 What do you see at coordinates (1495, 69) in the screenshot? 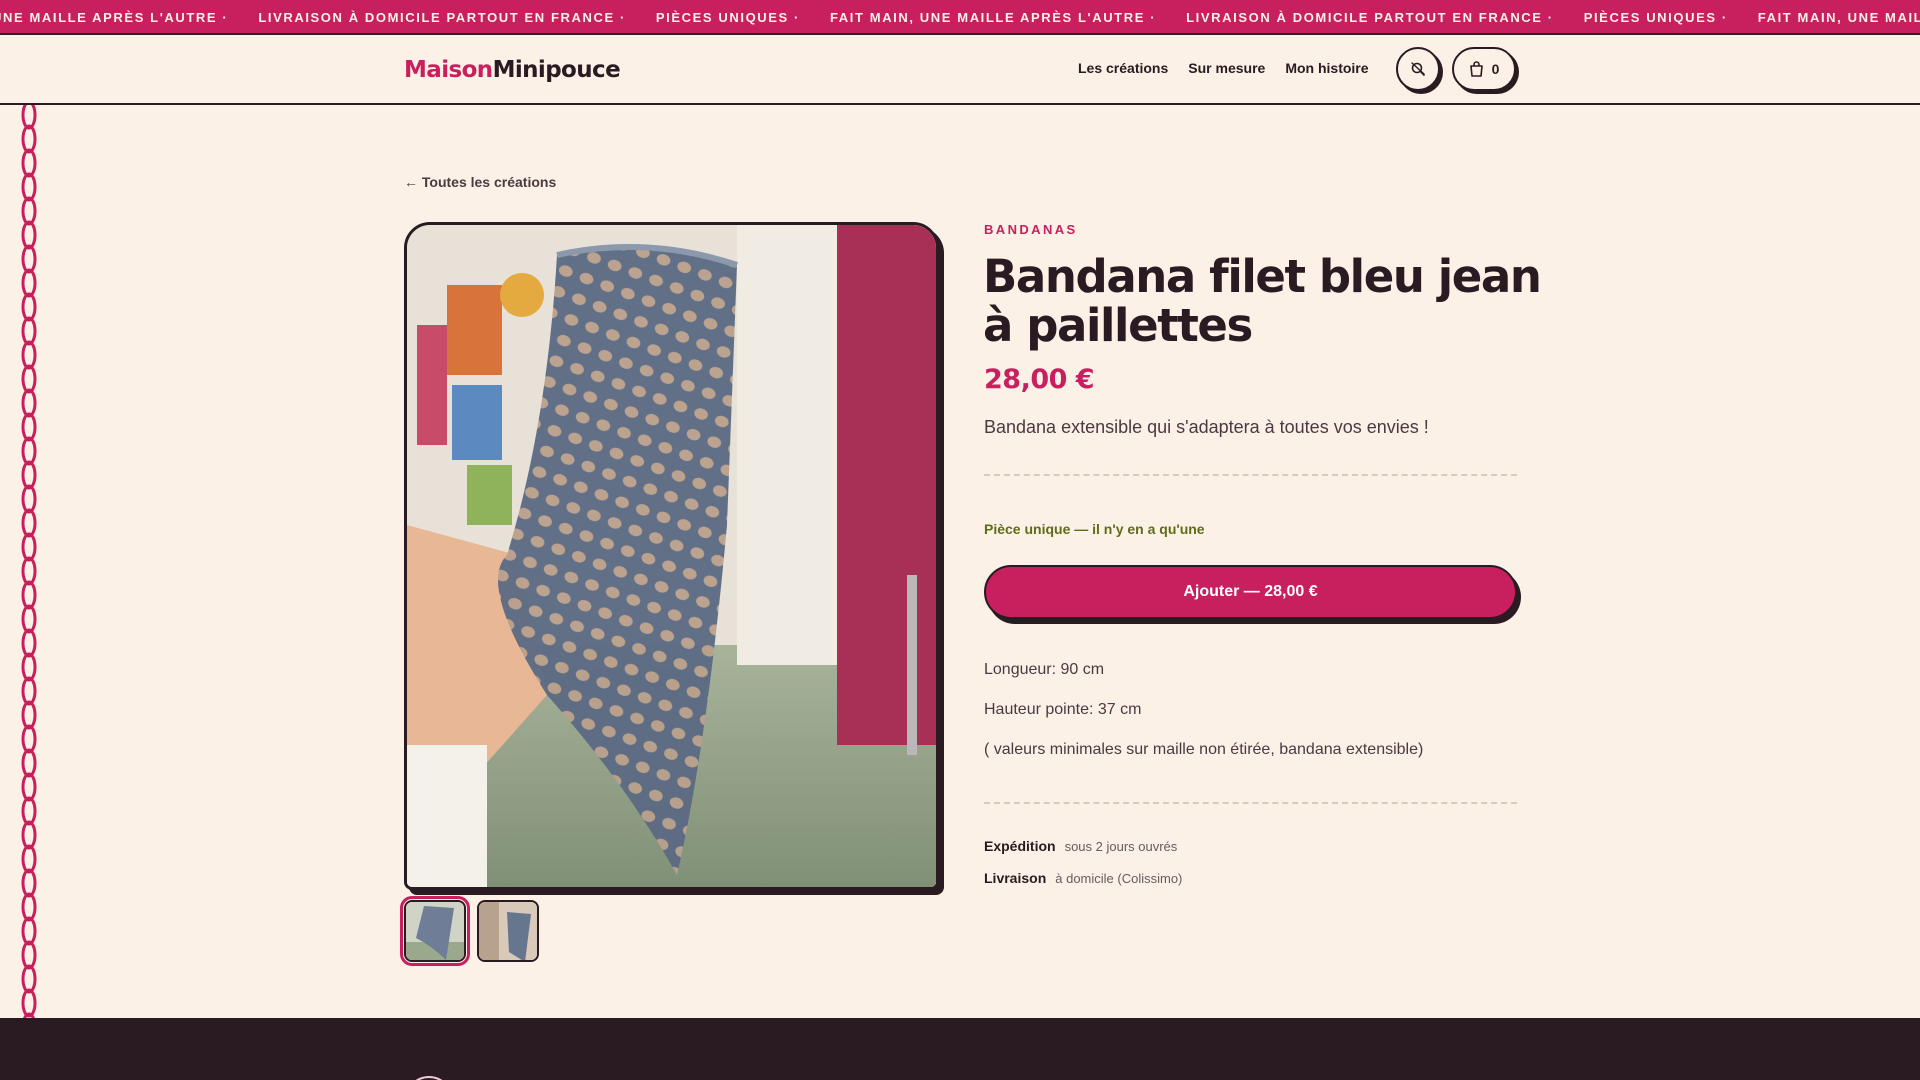
I see `cart-count: 0` at bounding box center [1495, 69].